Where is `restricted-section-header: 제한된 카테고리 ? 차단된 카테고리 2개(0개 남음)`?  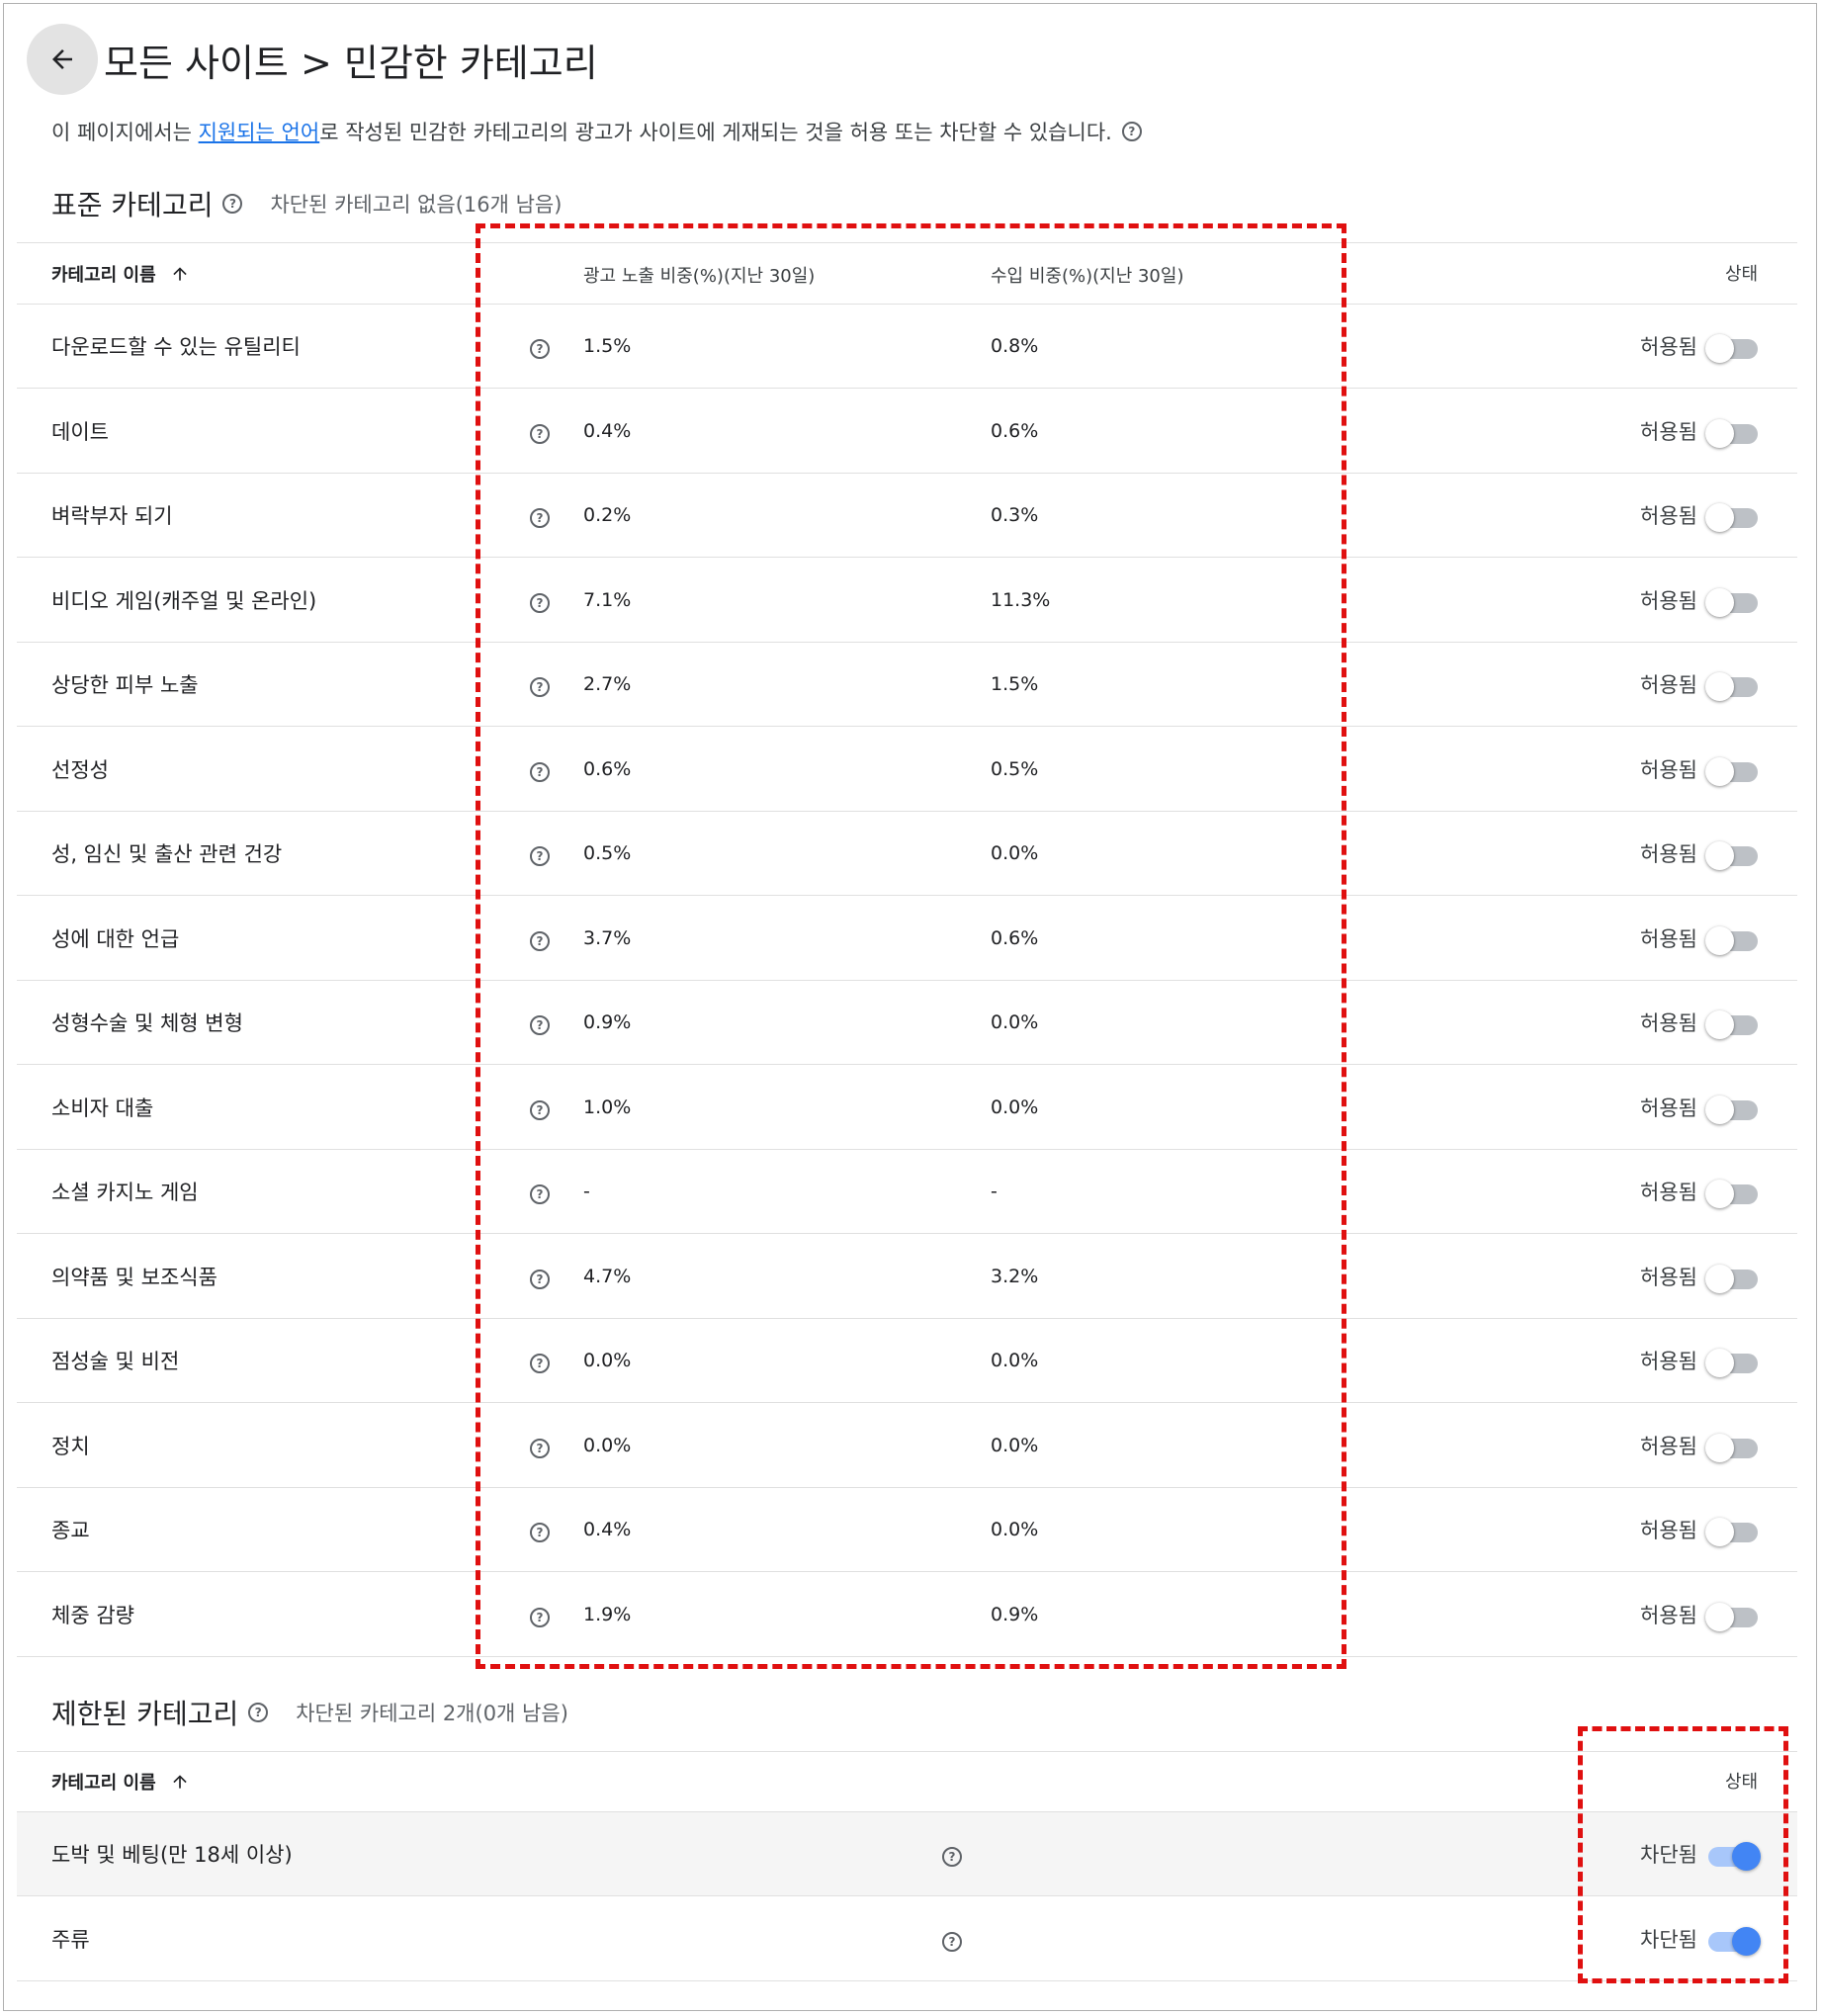
restricted-section-header: 제한된 카테고리 ? 차단된 카테고리 2개(0개 남음) is located at coordinates (309, 1713).